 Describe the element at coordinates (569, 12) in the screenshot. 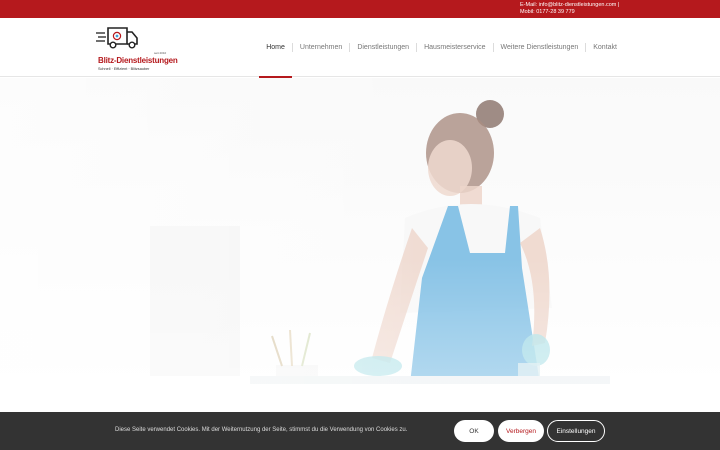

I see `contact-phone: Mobil: 0177-28 39 779` at that location.